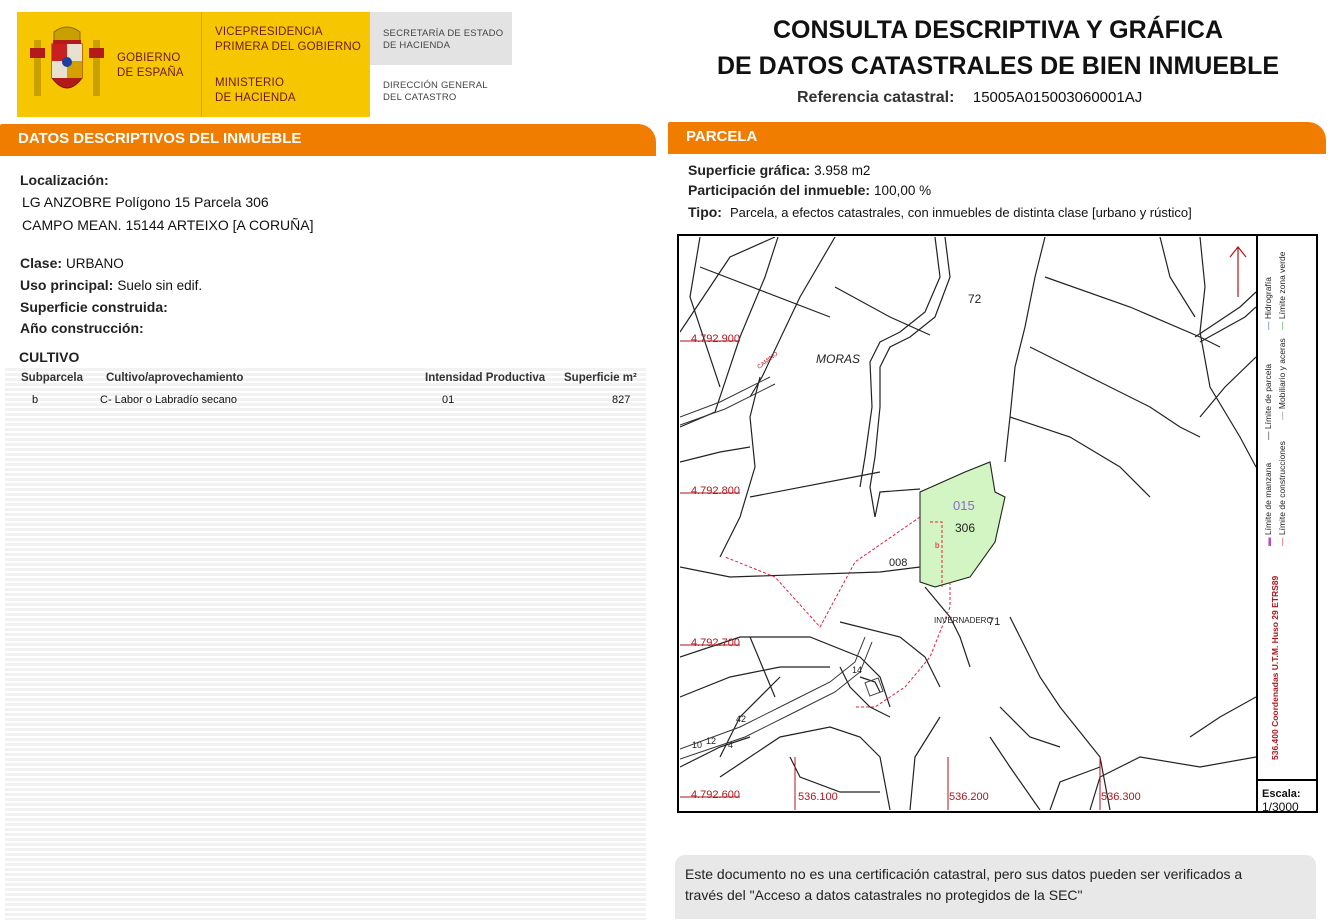 Image resolution: width=1338 pixels, height=921 pixels. What do you see at coordinates (1282, 325) in the screenshot?
I see `legend-swatch-zona-verde: —` at bounding box center [1282, 325].